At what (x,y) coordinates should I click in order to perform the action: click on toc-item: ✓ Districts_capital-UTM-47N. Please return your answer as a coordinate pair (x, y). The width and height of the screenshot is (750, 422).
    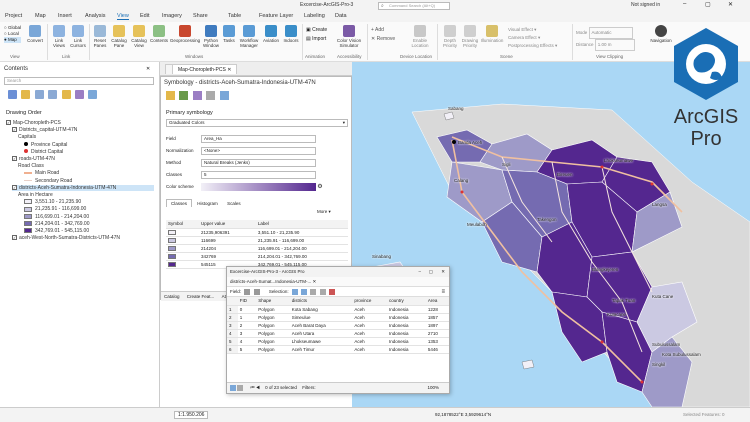
    Looking at the image, I should click on (44, 130).